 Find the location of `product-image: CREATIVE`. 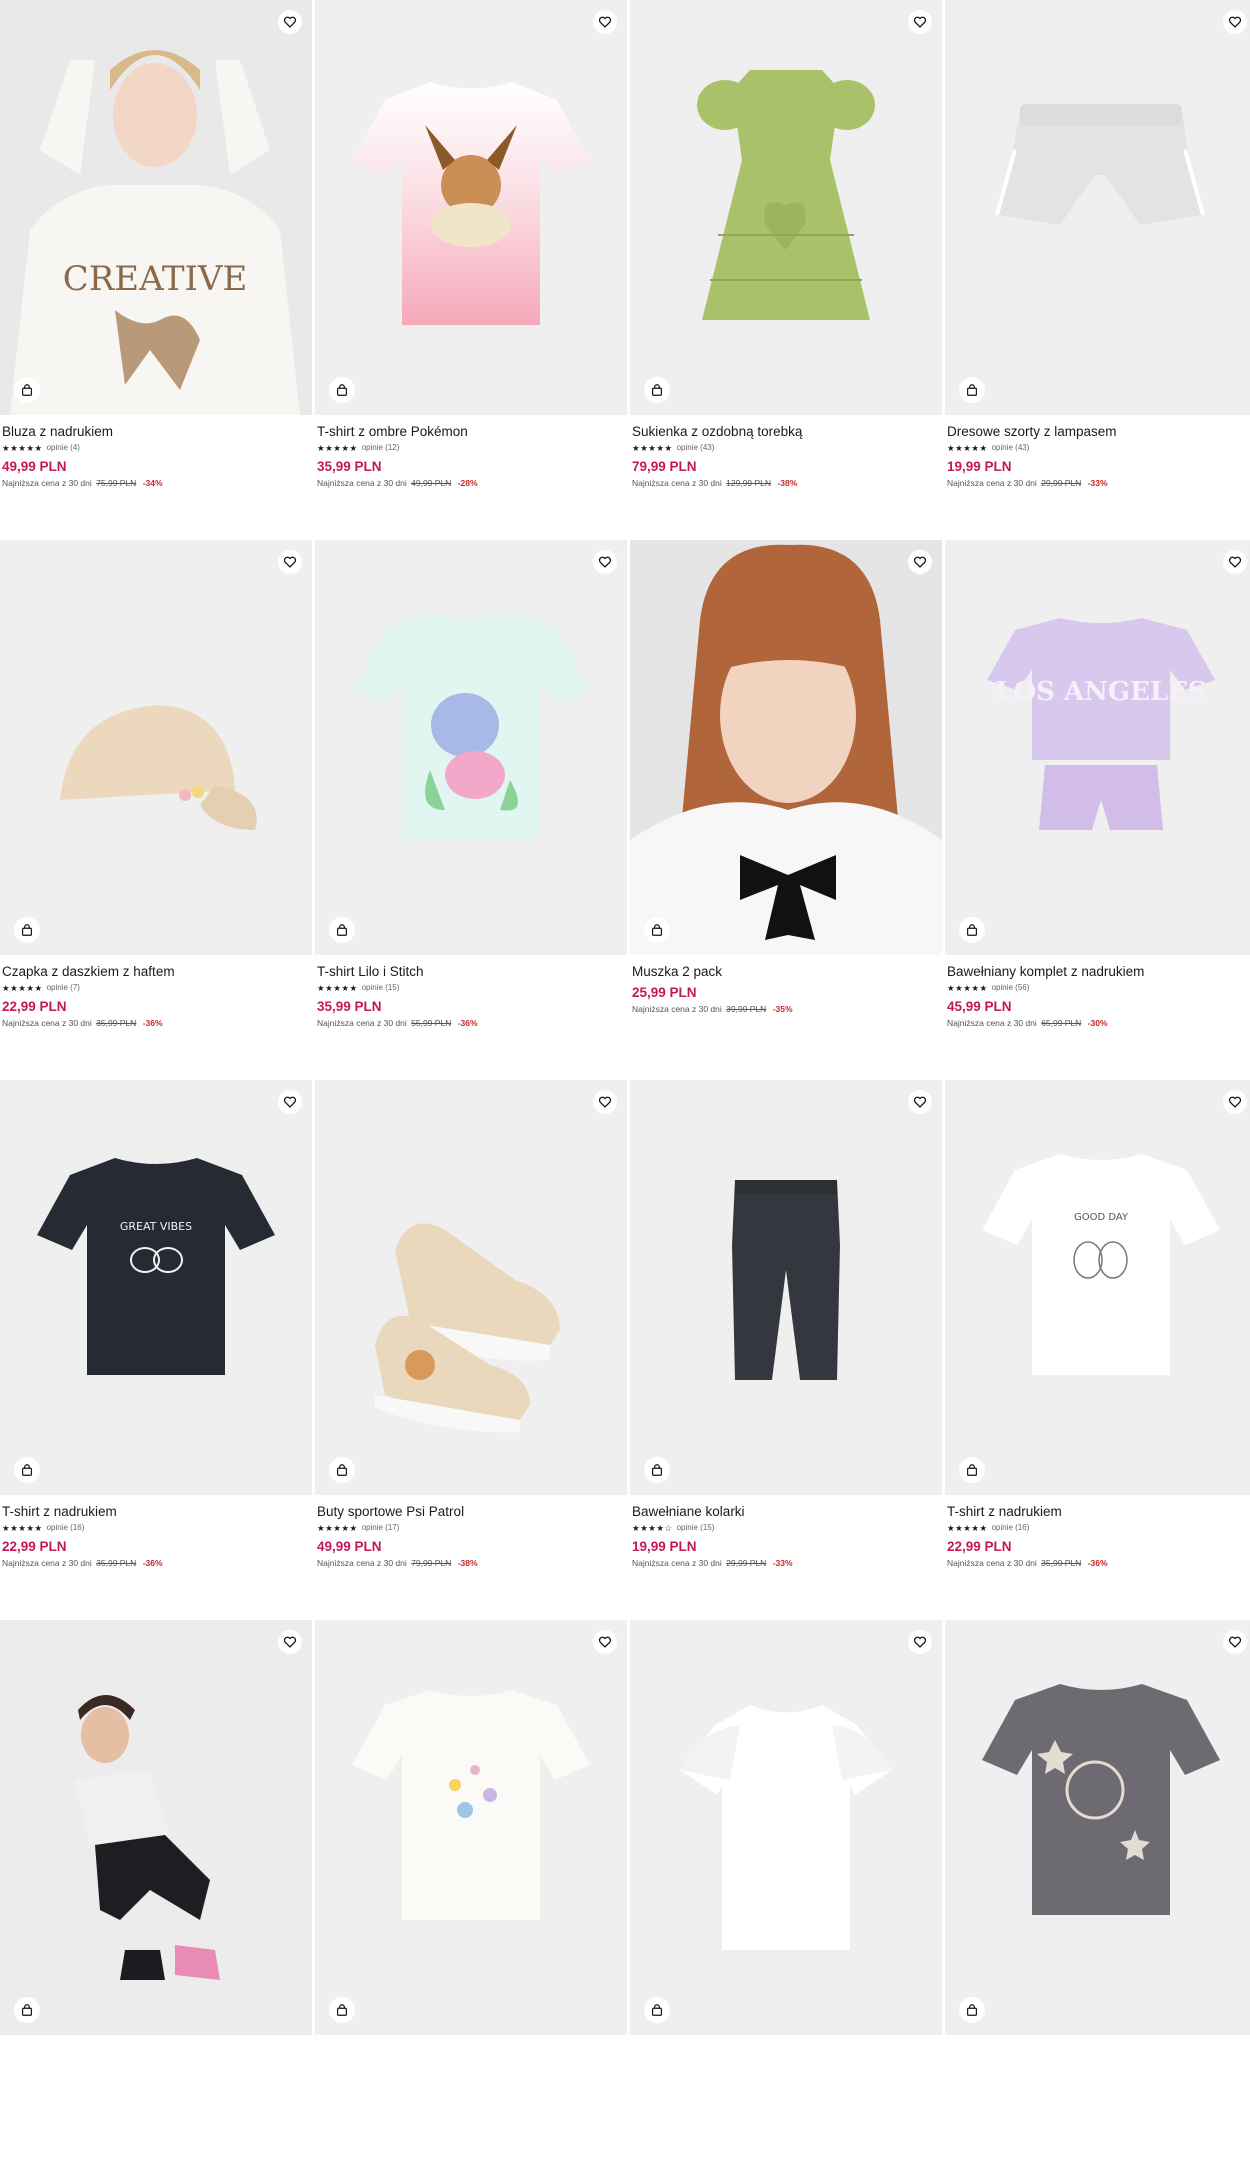

product-image: CREATIVE is located at coordinates (156, 207).